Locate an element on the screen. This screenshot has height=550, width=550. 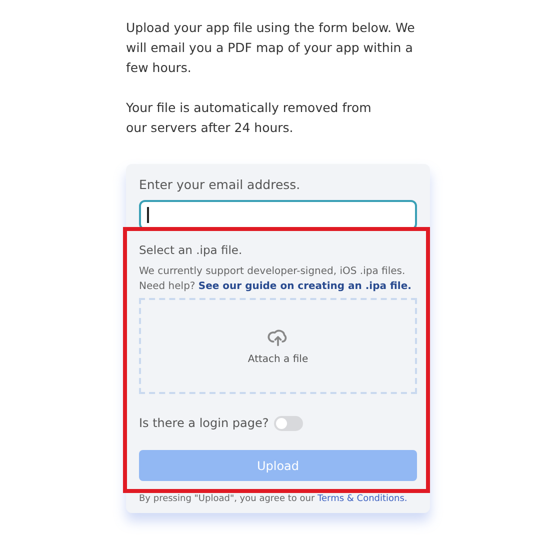
intro-paragraph: Your file is automatically removed from our servers after 24 hours. is located at coordinates (249, 118).